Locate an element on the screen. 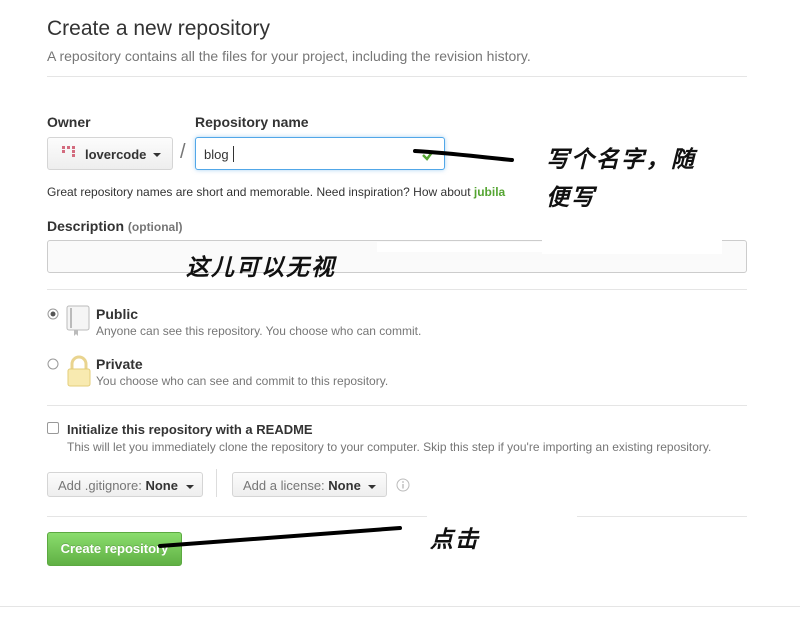  annotation-click-note: 点击 is located at coordinates (455, 539).